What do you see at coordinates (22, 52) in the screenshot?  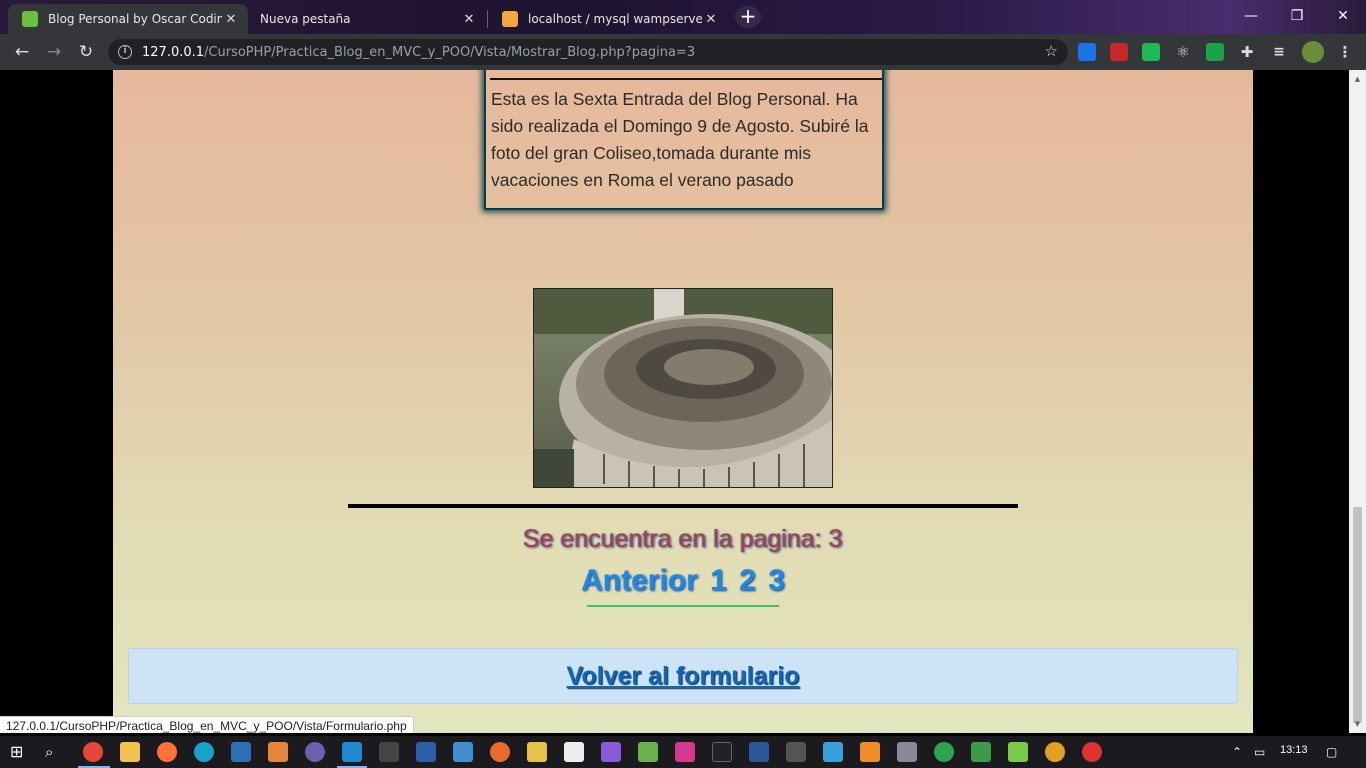 I see `back-arrow-icon: ←` at bounding box center [22, 52].